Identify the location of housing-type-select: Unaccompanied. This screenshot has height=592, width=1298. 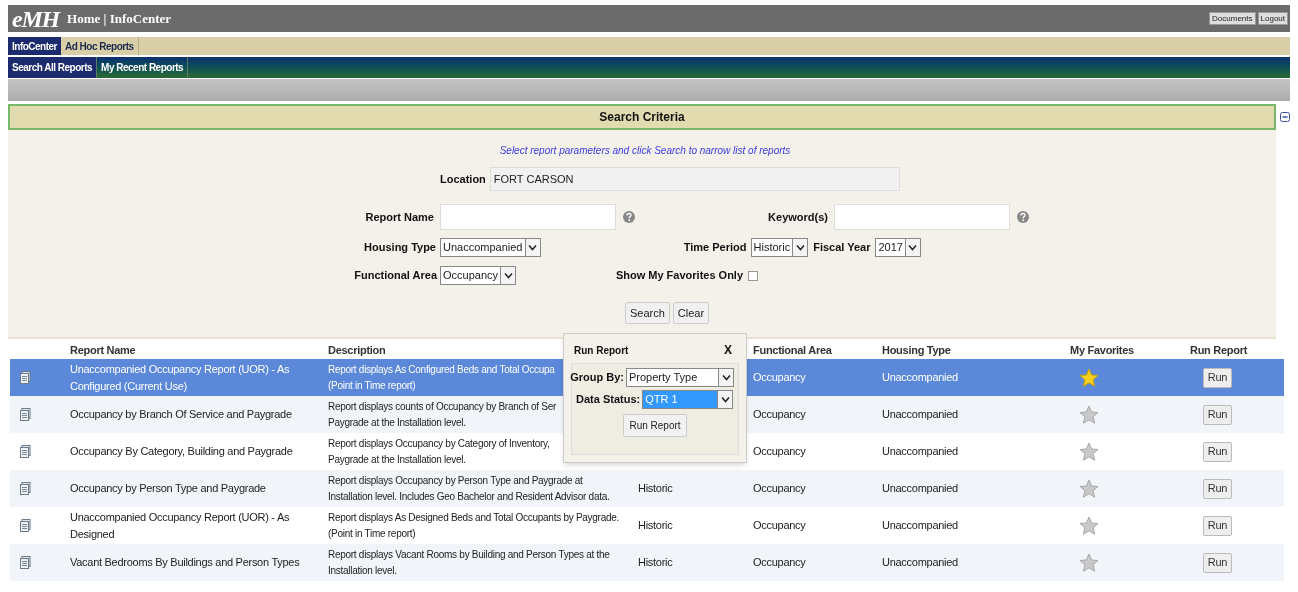
(490, 247).